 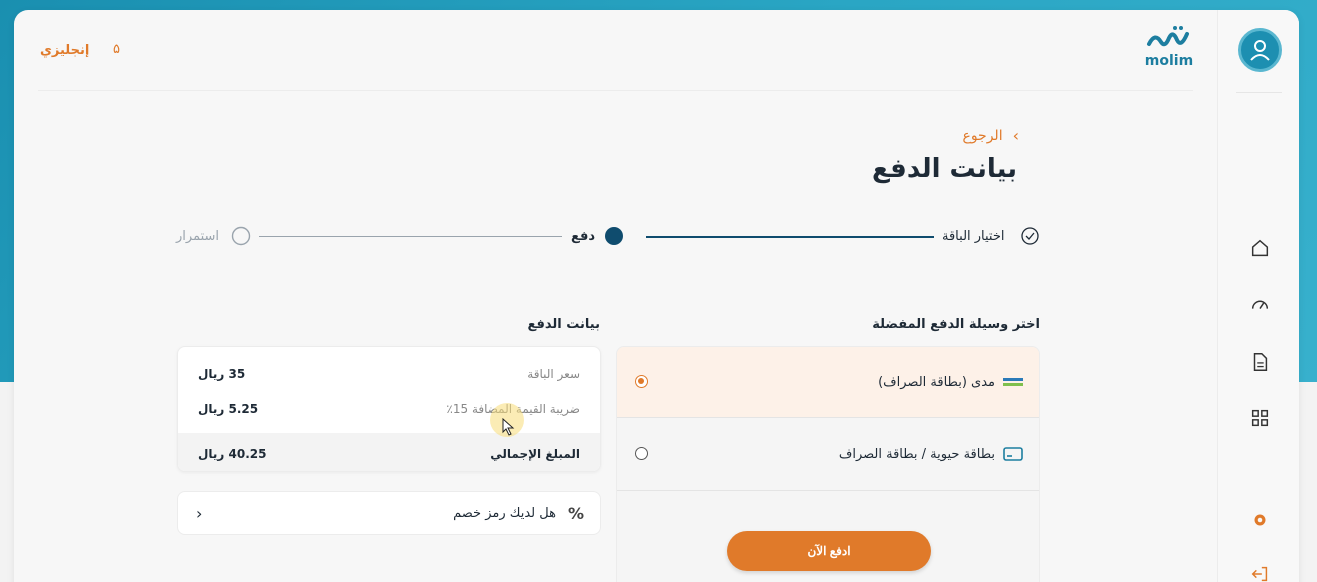 I want to click on summary-row-price: سعر الباقة 35 ريال, so click(x=389, y=374).